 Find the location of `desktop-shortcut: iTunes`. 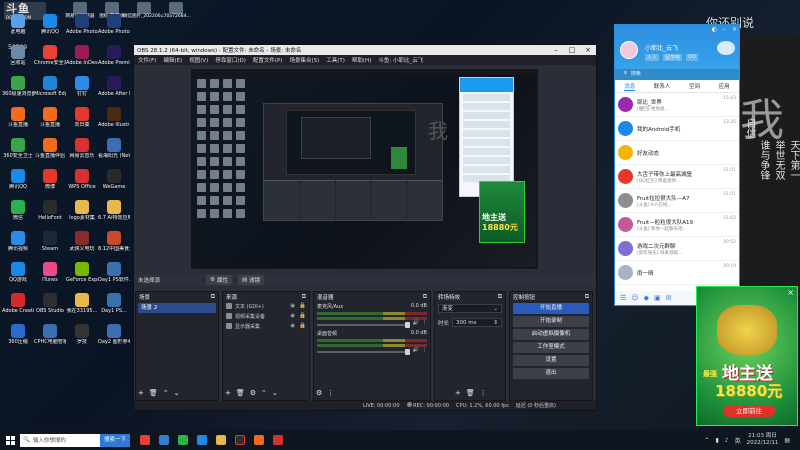

desktop-shortcut: iTunes is located at coordinates (50, 275).